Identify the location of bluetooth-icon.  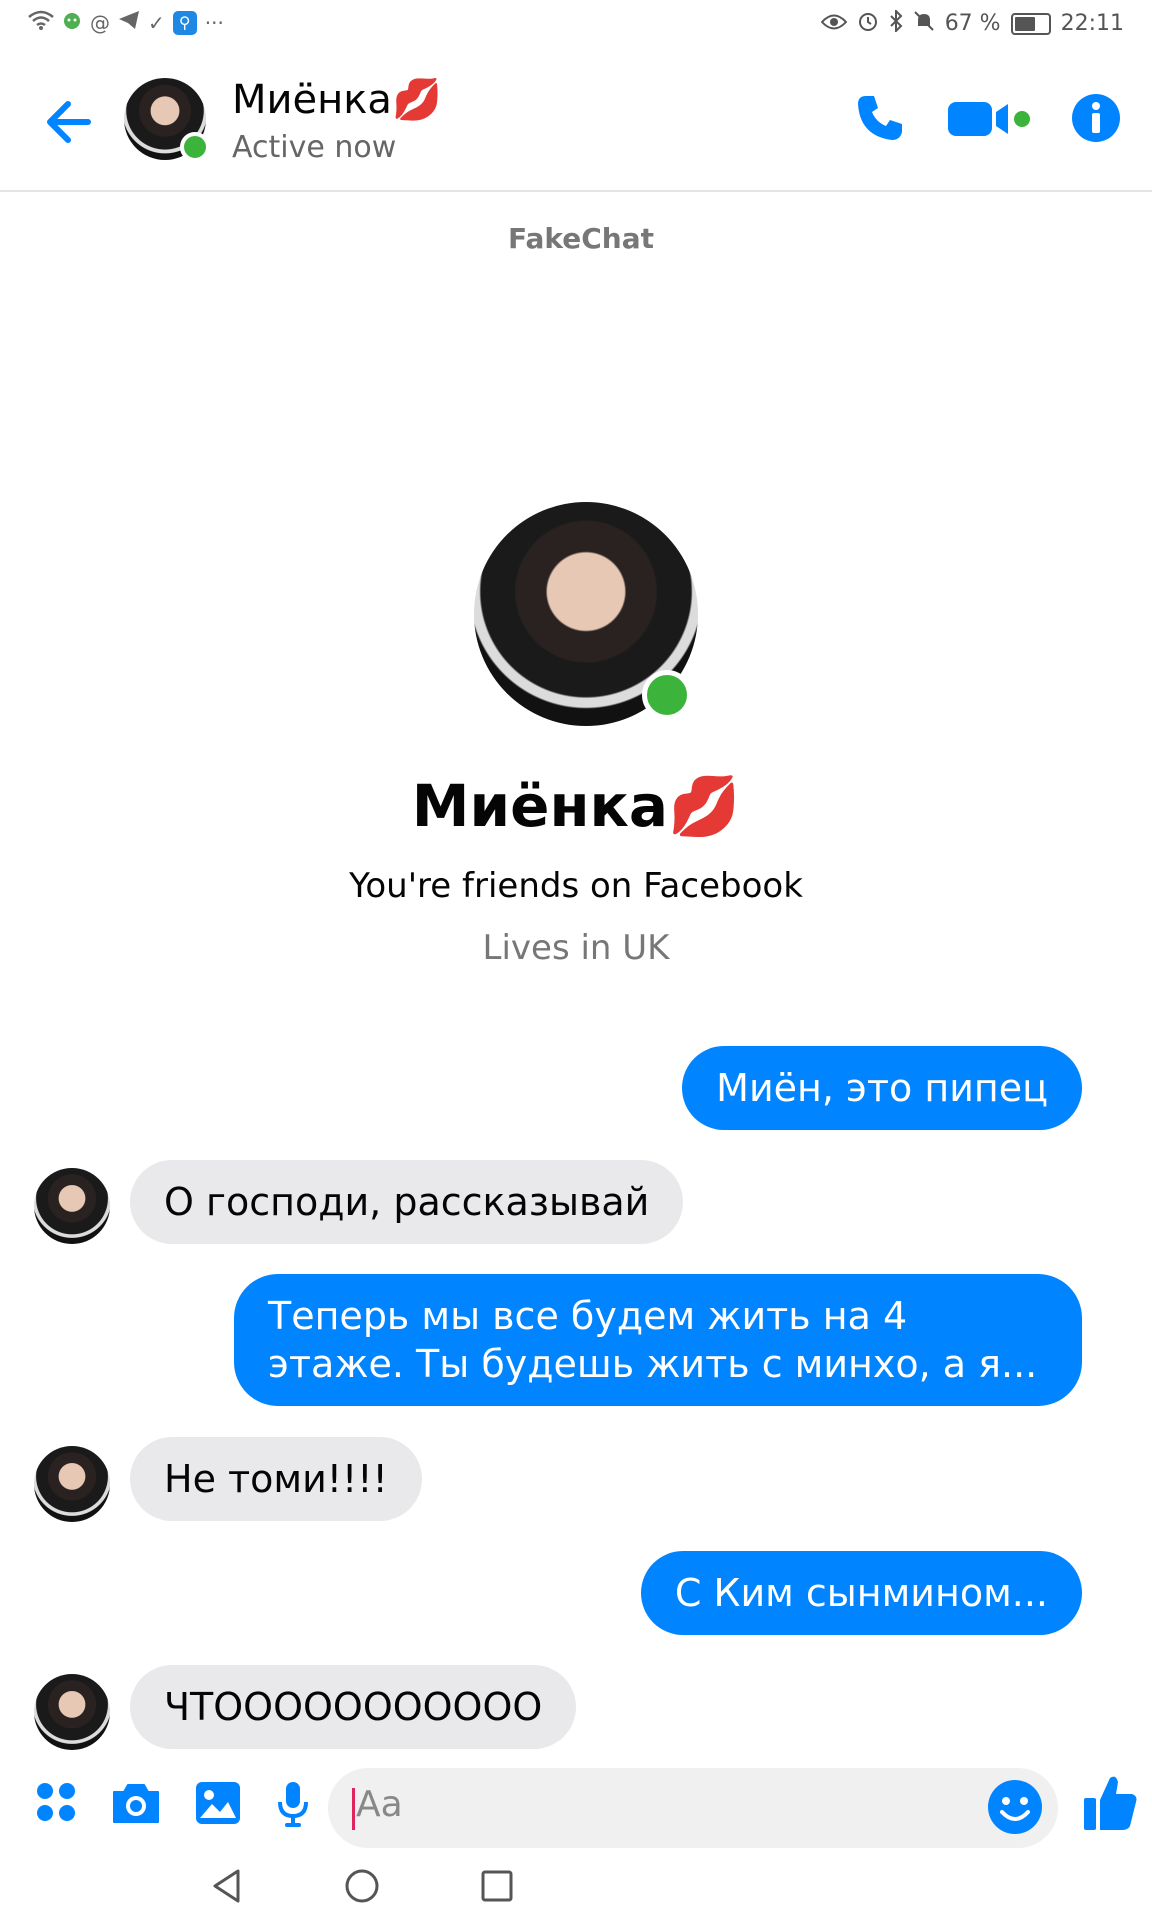
(896, 22).